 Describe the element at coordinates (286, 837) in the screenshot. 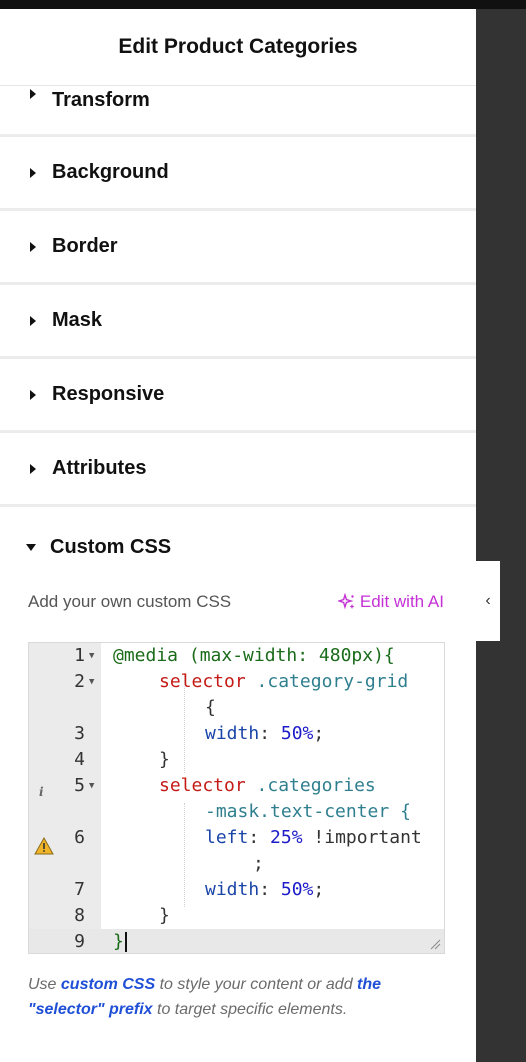

I see `code-value: 25%` at that location.